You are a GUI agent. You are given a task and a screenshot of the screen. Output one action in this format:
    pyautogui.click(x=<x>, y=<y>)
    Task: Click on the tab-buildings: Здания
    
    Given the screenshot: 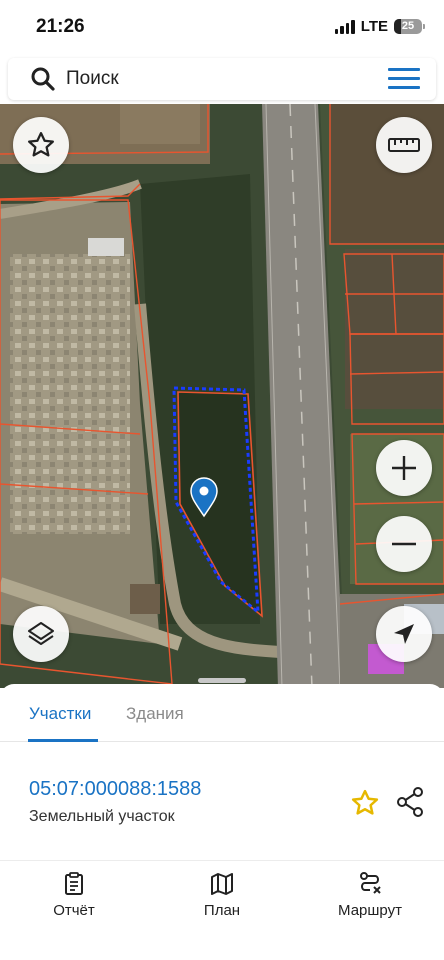 What is the action you would take?
    pyautogui.click(x=155, y=714)
    